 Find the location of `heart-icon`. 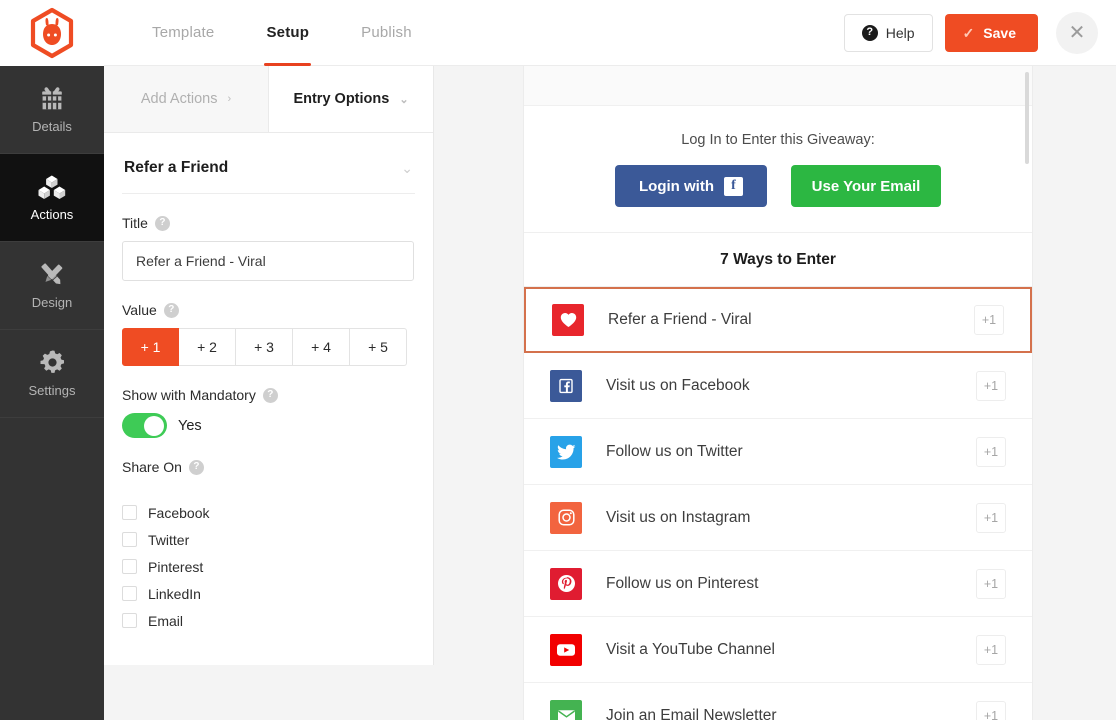

heart-icon is located at coordinates (568, 320).